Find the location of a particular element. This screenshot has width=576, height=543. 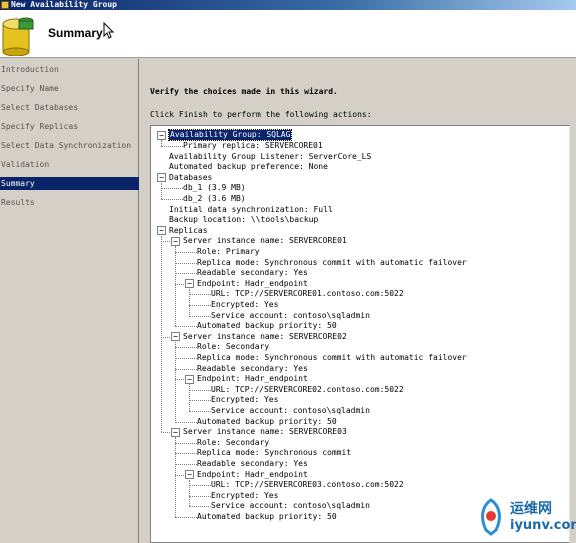

summary-heading: Verify the choices made in this wizard. is located at coordinates (244, 91).